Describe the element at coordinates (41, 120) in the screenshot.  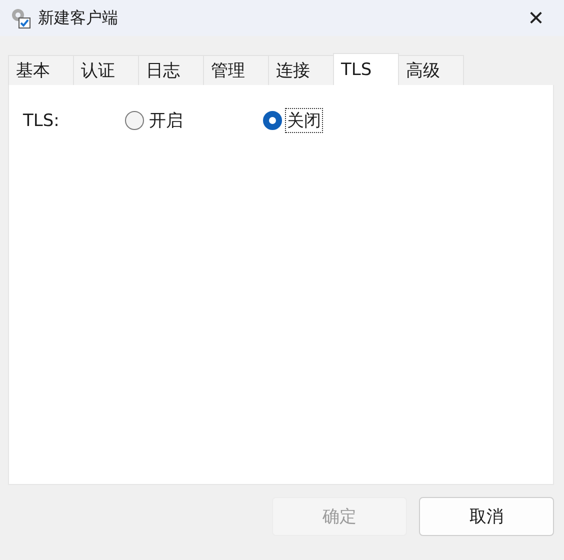
I see `tls-label: TLS:` at that location.